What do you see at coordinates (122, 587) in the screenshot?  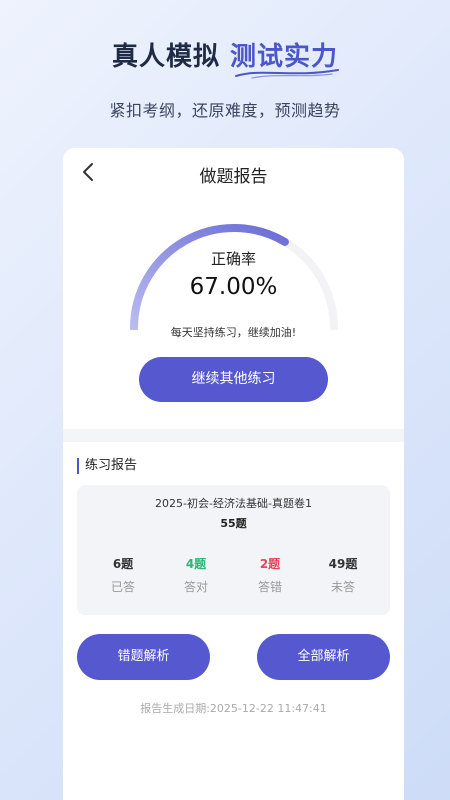 I see `stat-label: 已答` at bounding box center [122, 587].